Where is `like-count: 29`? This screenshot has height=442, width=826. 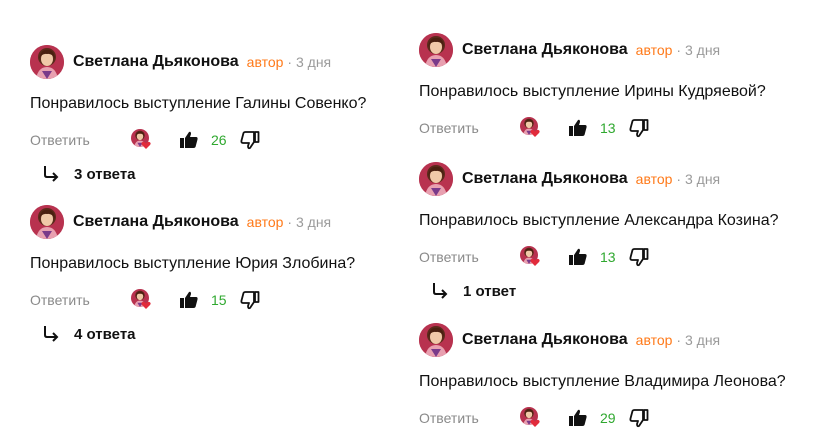 like-count: 29 is located at coordinates (608, 418).